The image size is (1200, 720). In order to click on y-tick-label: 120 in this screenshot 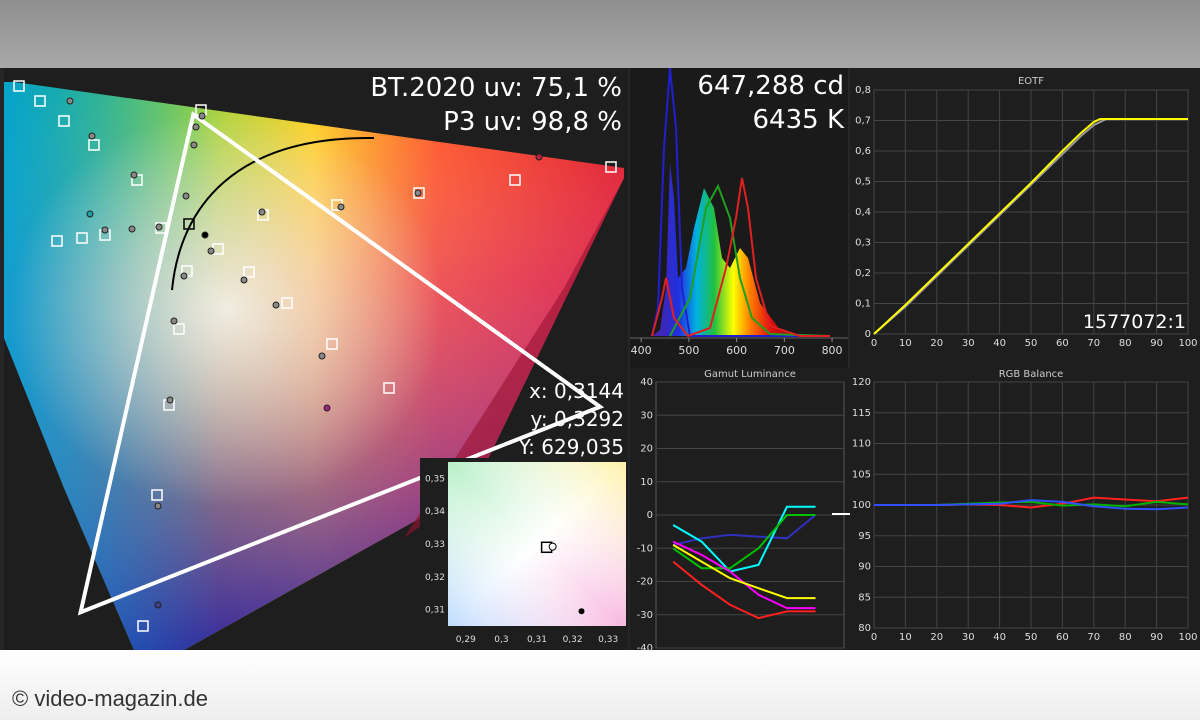, I will do `click(861, 382)`.